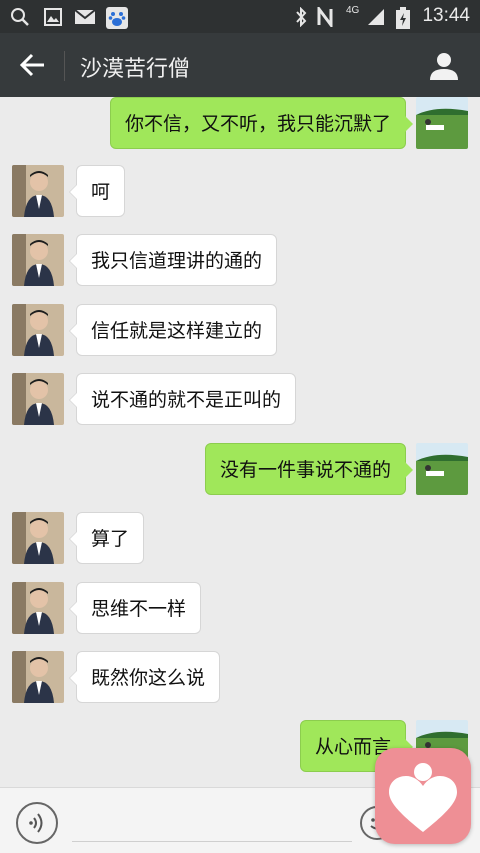  Describe the element at coordinates (33, 65) in the screenshot. I see `arrow-left-icon` at that location.